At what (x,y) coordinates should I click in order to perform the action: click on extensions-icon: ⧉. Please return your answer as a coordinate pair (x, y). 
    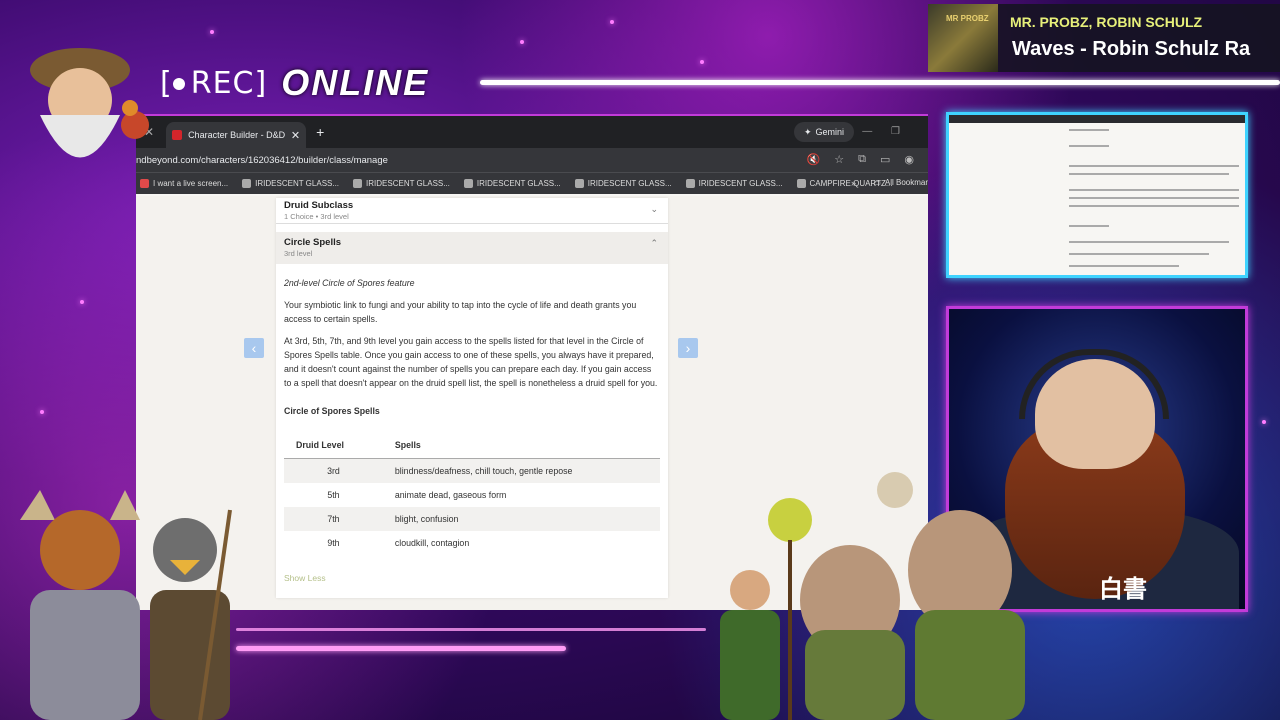
    Looking at the image, I should click on (862, 159).